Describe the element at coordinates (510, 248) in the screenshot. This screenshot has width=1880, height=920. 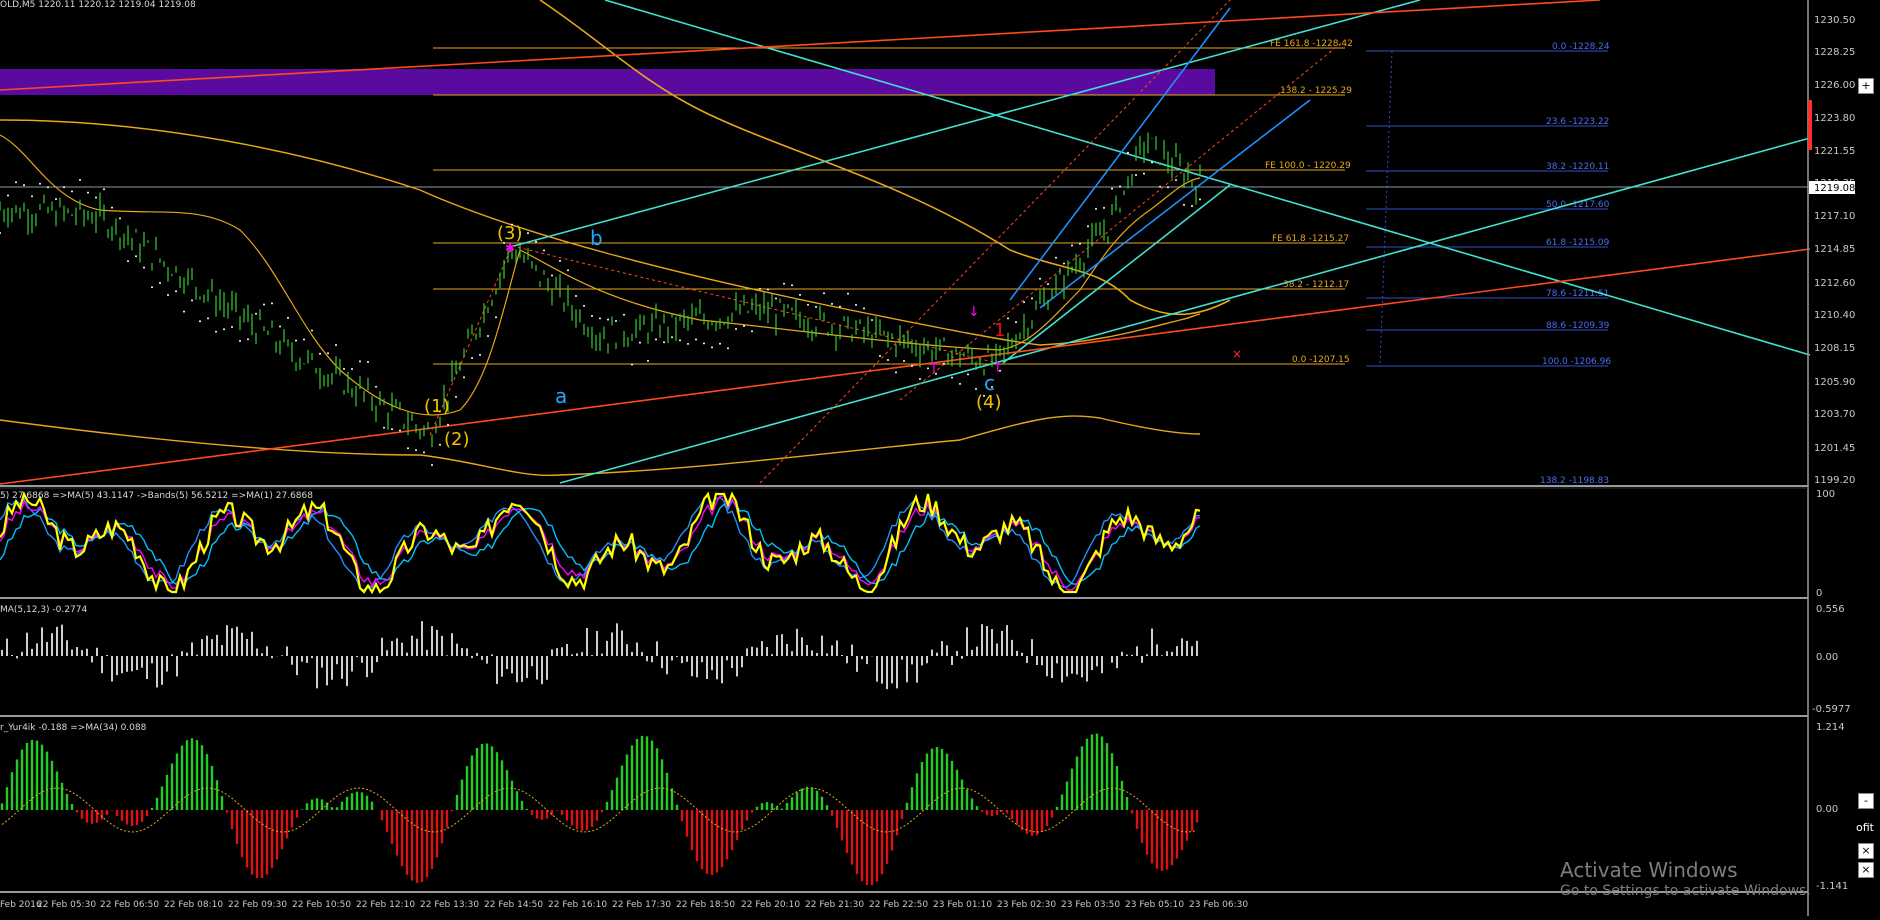
I see `star-marker-icon: ✱` at that location.